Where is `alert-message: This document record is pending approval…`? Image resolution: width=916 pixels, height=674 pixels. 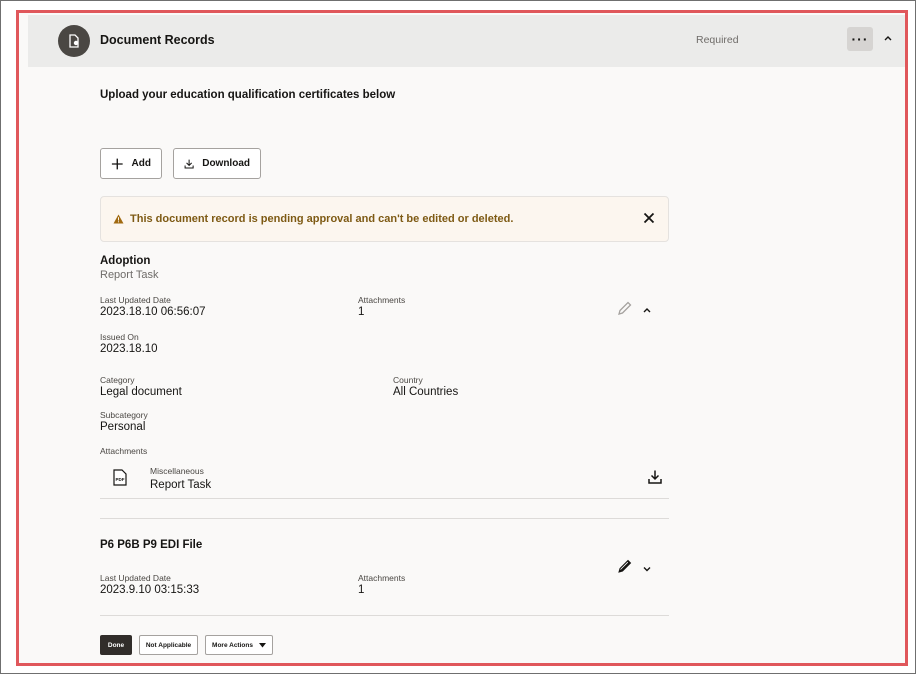 alert-message: This document record is pending approval… is located at coordinates (322, 219).